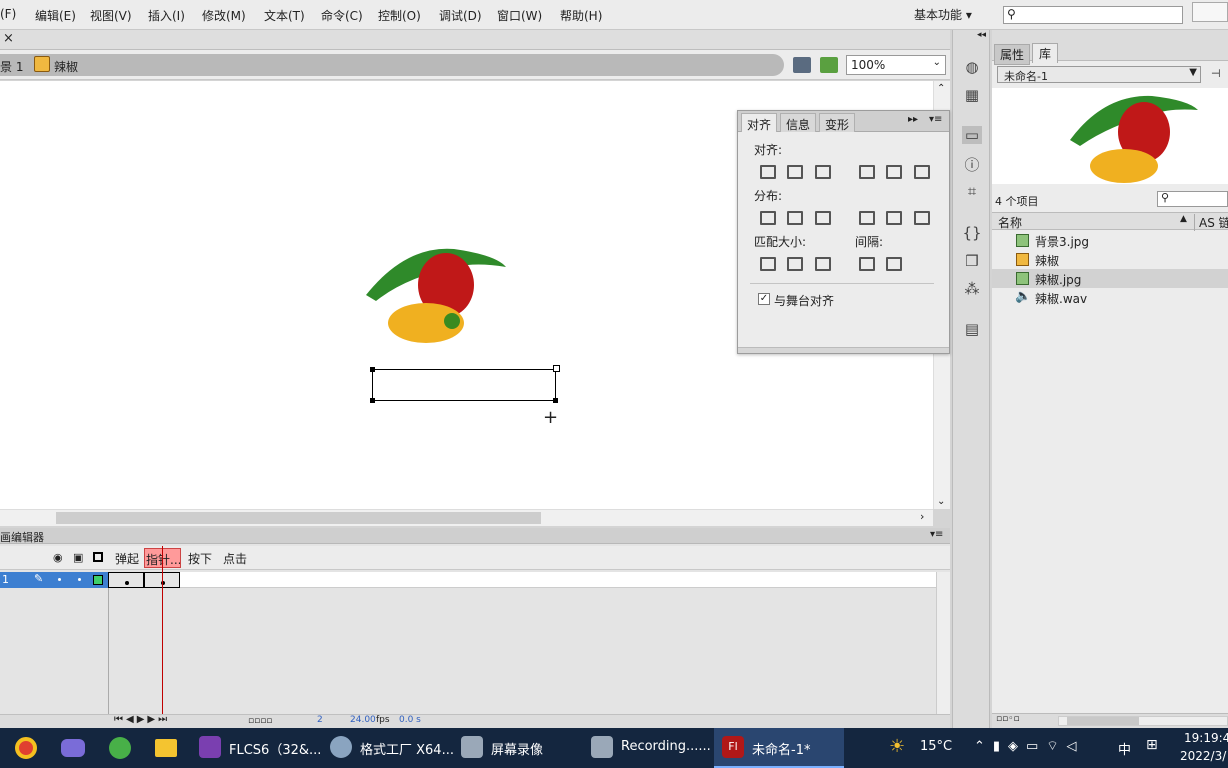  Describe the element at coordinates (1110, 278) in the screenshot. I see `library-item-selected: 辣椒.jpg` at that location.